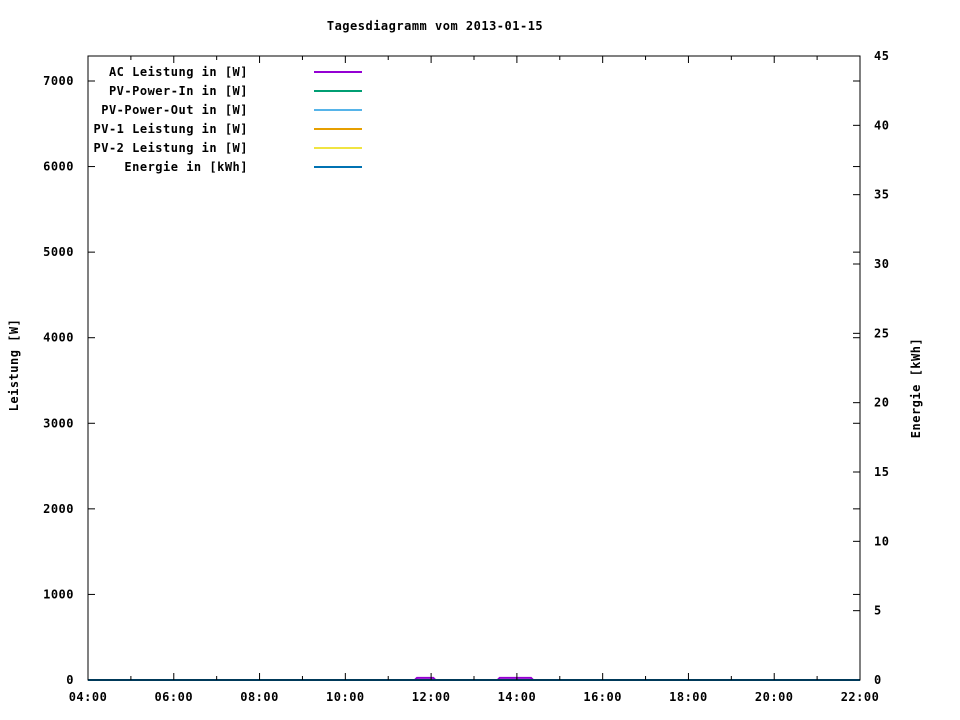 This screenshot has height=720, width=960. Describe the element at coordinates (517, 697) in the screenshot. I see `x-tick-label: 14:00` at that location.